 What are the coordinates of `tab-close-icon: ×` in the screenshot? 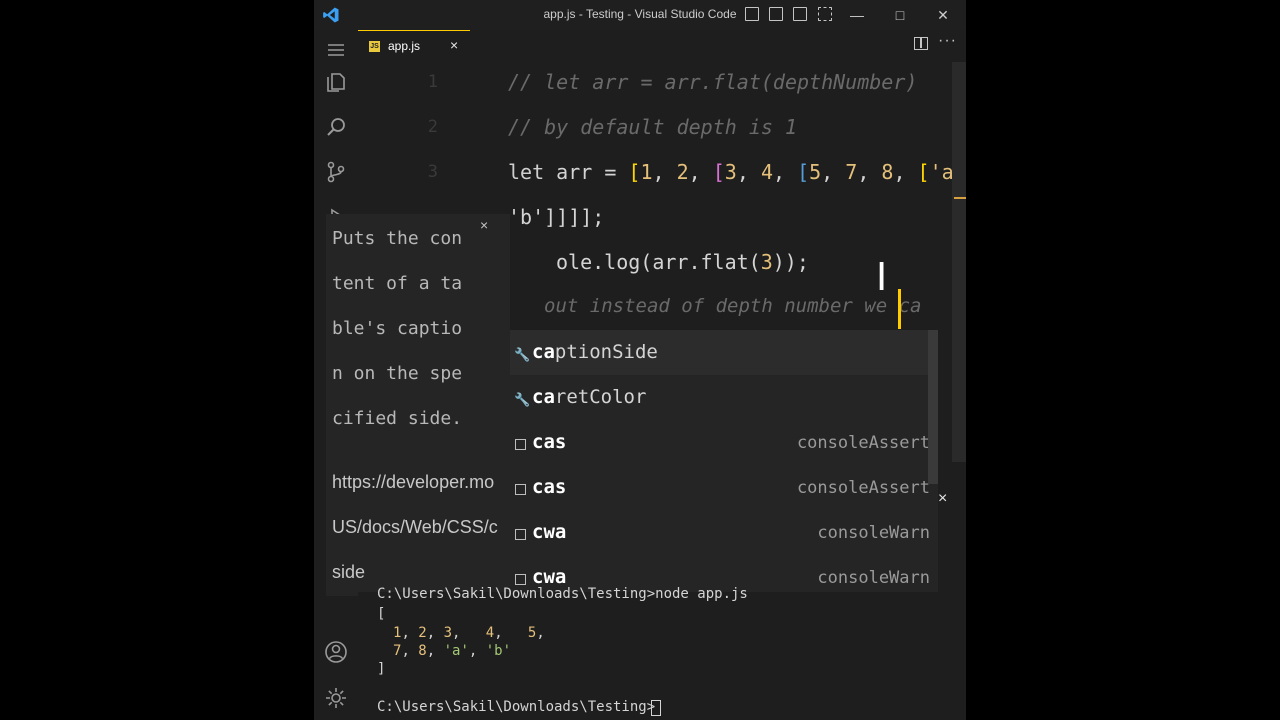 It's located at (454, 45).